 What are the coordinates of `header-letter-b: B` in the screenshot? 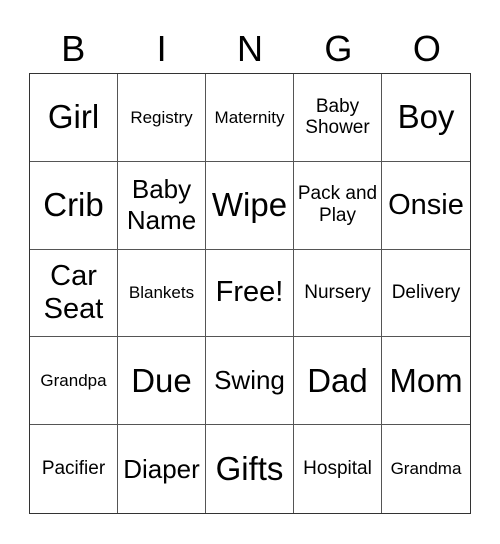 It's located at (73, 48).